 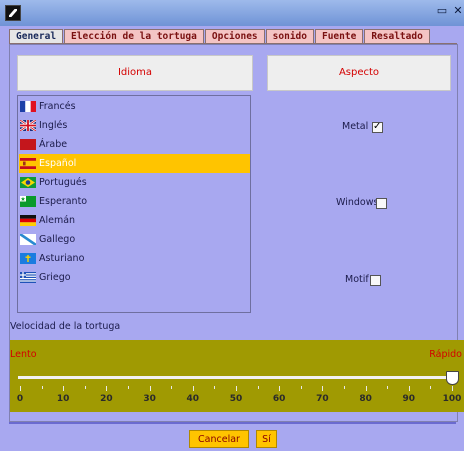 I want to click on language-item-griego: Griego, so click(x=134, y=277).